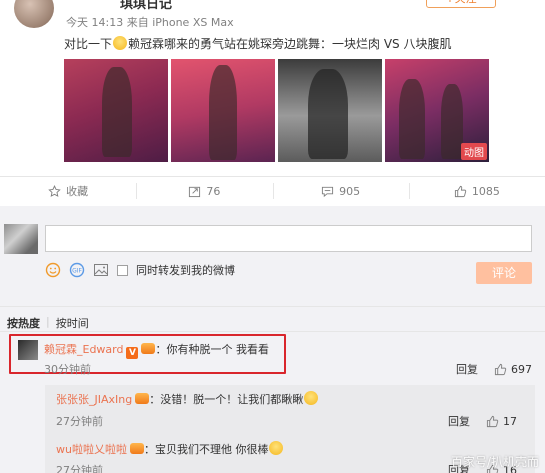  Describe the element at coordinates (350, 191) in the screenshot. I see `comment-count: 905` at that location.